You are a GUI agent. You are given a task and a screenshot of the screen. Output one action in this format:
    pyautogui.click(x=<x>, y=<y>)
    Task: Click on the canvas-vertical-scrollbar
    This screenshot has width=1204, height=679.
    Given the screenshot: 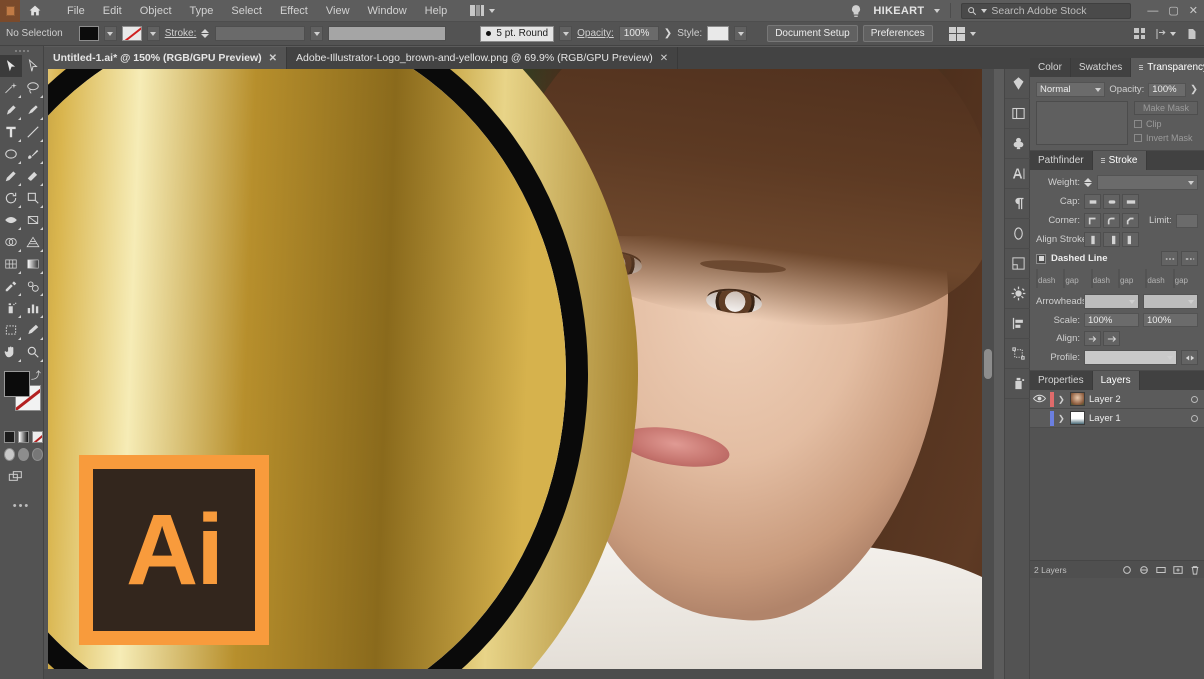 What is the action you would take?
    pyautogui.click(x=988, y=374)
    